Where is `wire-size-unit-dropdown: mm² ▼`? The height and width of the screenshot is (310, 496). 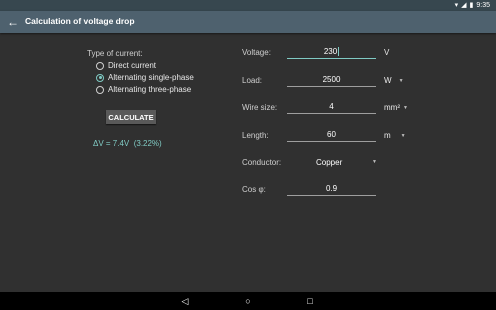
wire-size-unit-dropdown: mm² ▼ is located at coordinates (396, 107).